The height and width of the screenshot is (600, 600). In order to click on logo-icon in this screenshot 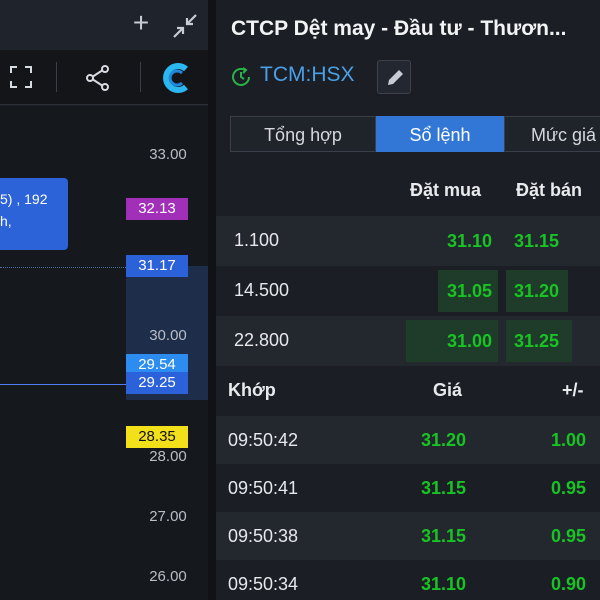, I will do `click(177, 78)`.